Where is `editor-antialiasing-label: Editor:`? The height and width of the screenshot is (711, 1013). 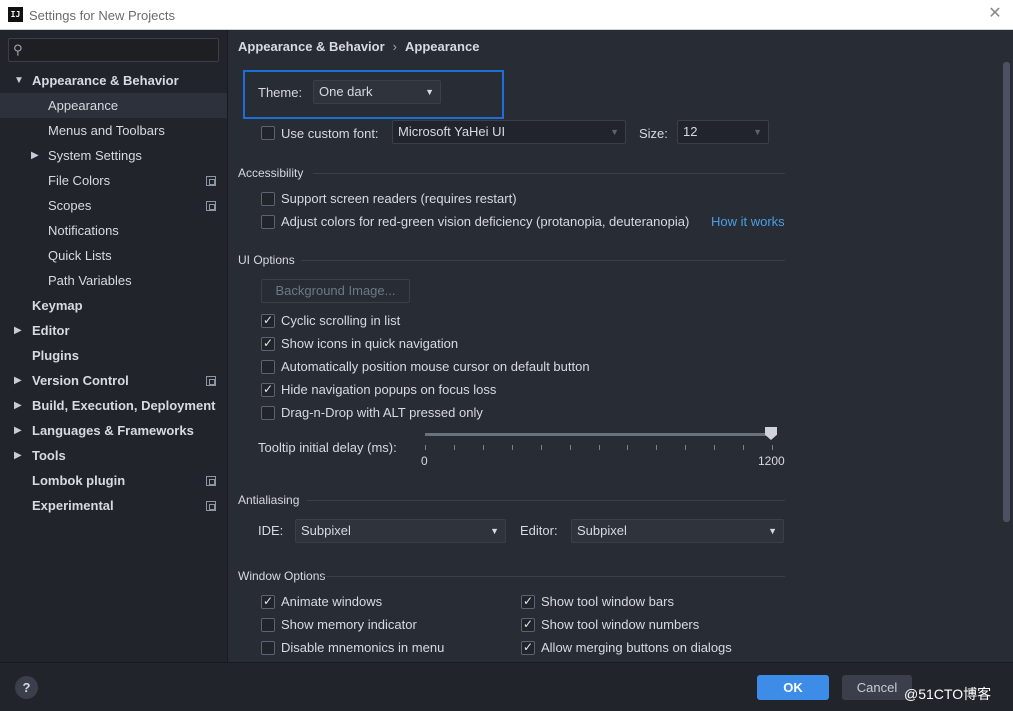 editor-antialiasing-label: Editor: is located at coordinates (539, 530).